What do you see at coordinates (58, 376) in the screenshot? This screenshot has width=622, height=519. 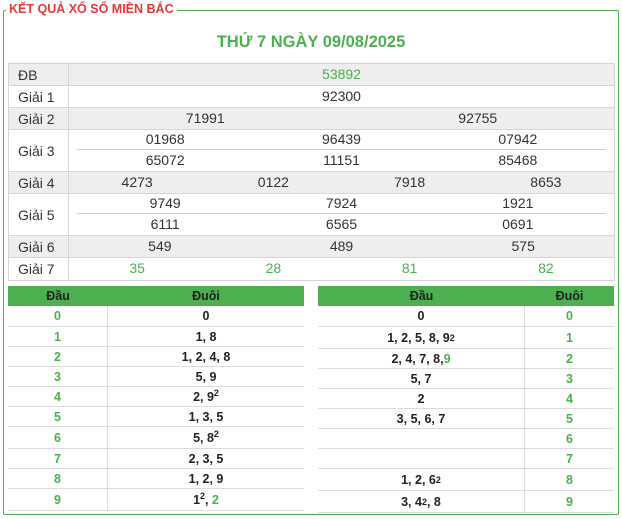 I see `dau-cell: 3` at bounding box center [58, 376].